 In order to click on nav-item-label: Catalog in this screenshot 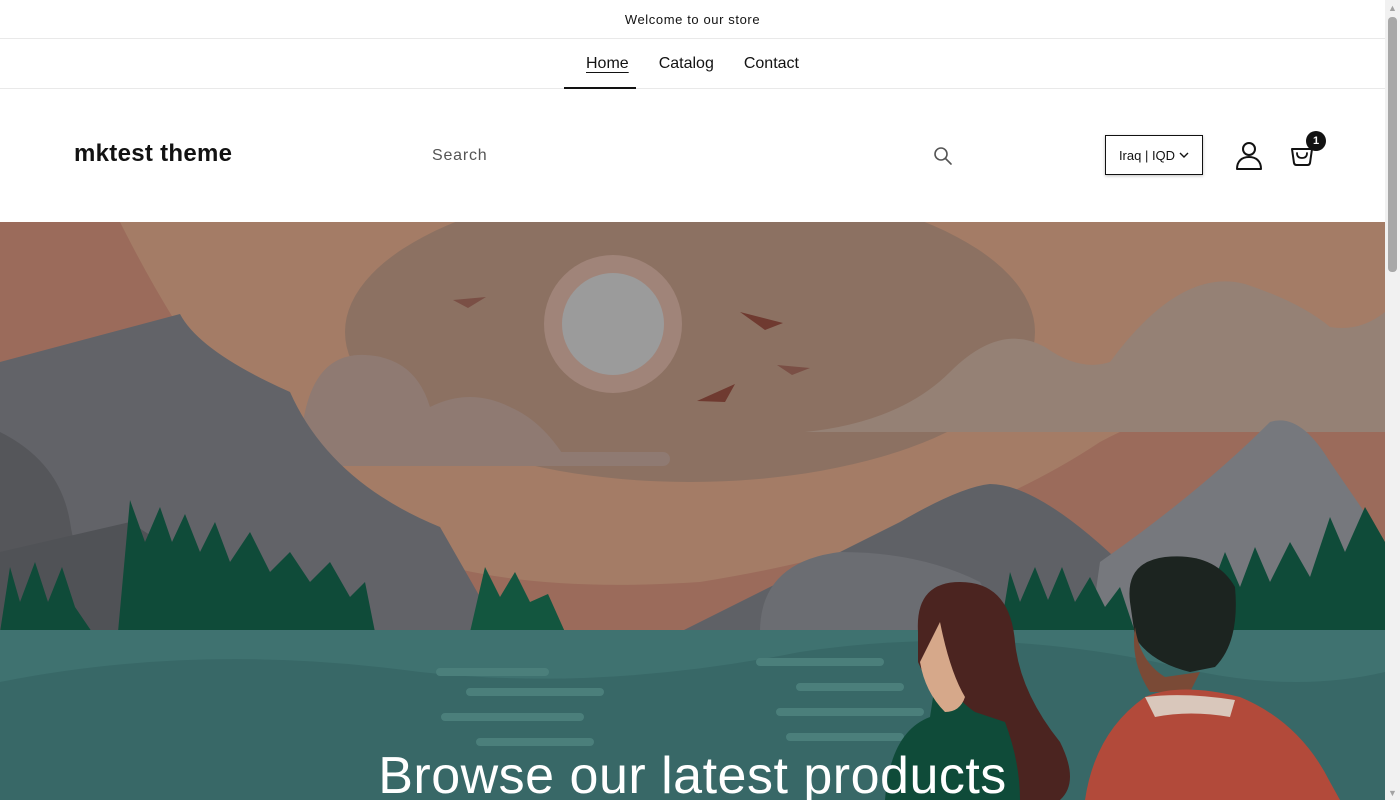, I will do `click(686, 63)`.